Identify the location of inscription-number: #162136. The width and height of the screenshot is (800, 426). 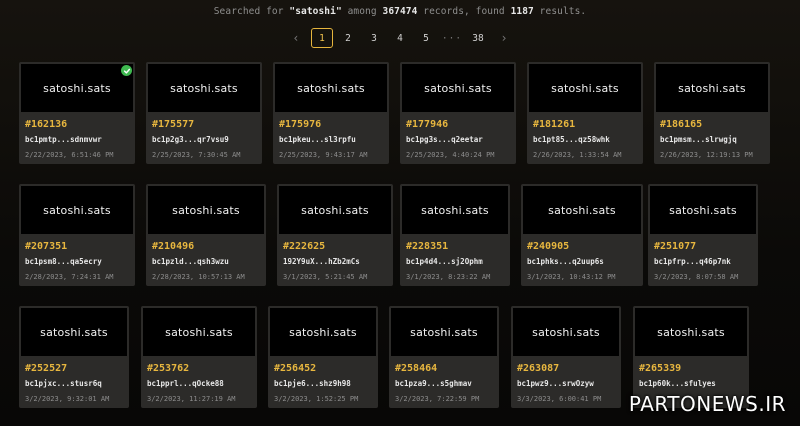
(46, 124).